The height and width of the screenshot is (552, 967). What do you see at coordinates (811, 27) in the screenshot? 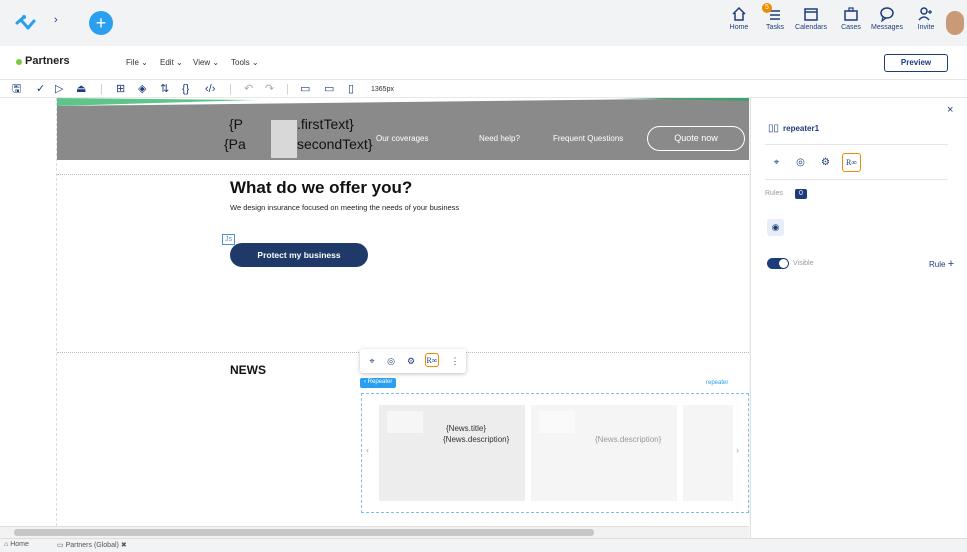
I see `calendars-label: Calendars` at bounding box center [811, 27].